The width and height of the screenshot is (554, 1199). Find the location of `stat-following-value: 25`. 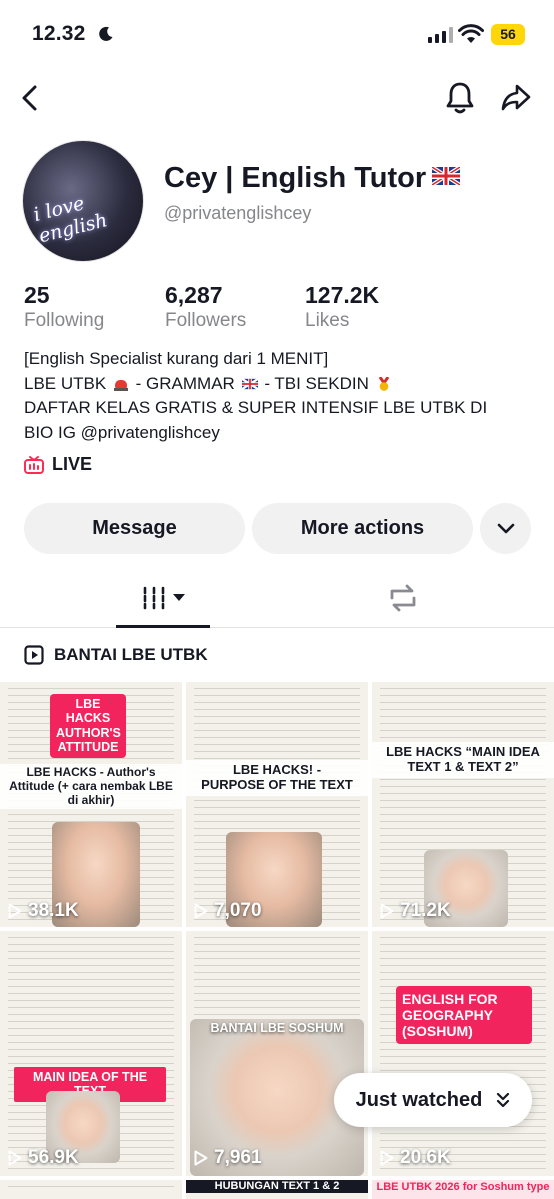

stat-following-value: 25 is located at coordinates (37, 295).